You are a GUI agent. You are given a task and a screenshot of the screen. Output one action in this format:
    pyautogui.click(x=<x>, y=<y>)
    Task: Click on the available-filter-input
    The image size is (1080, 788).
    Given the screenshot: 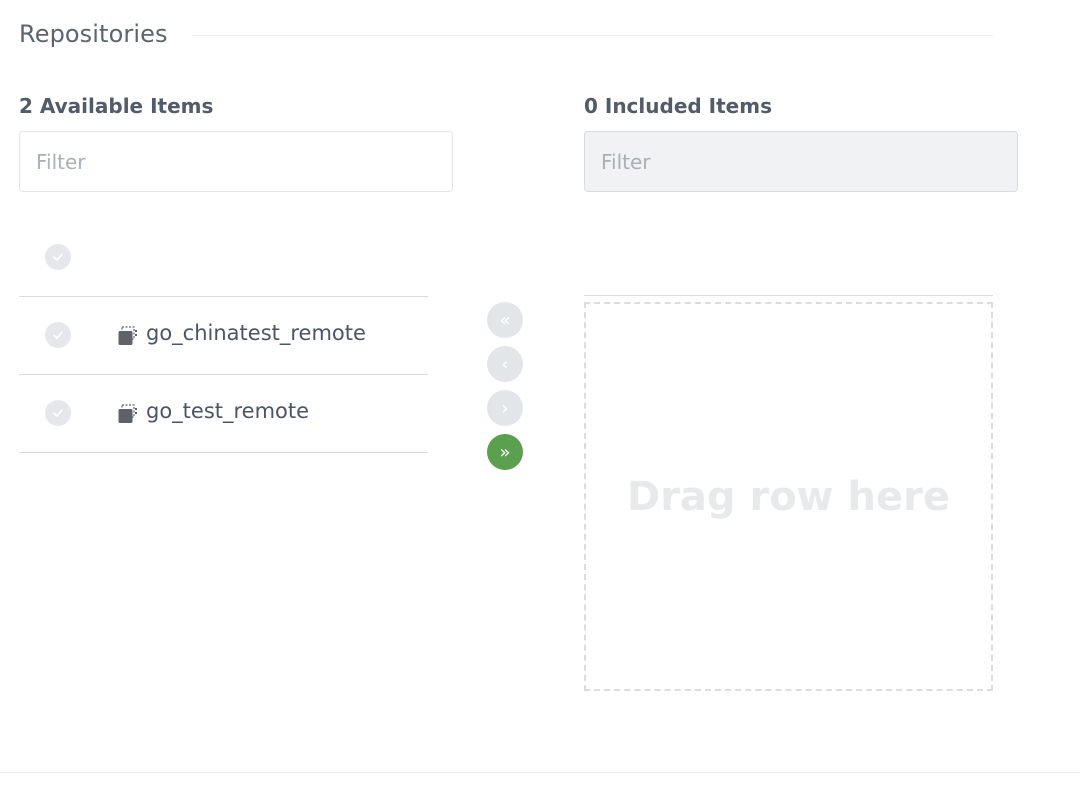 What is the action you would take?
    pyautogui.click(x=236, y=161)
    